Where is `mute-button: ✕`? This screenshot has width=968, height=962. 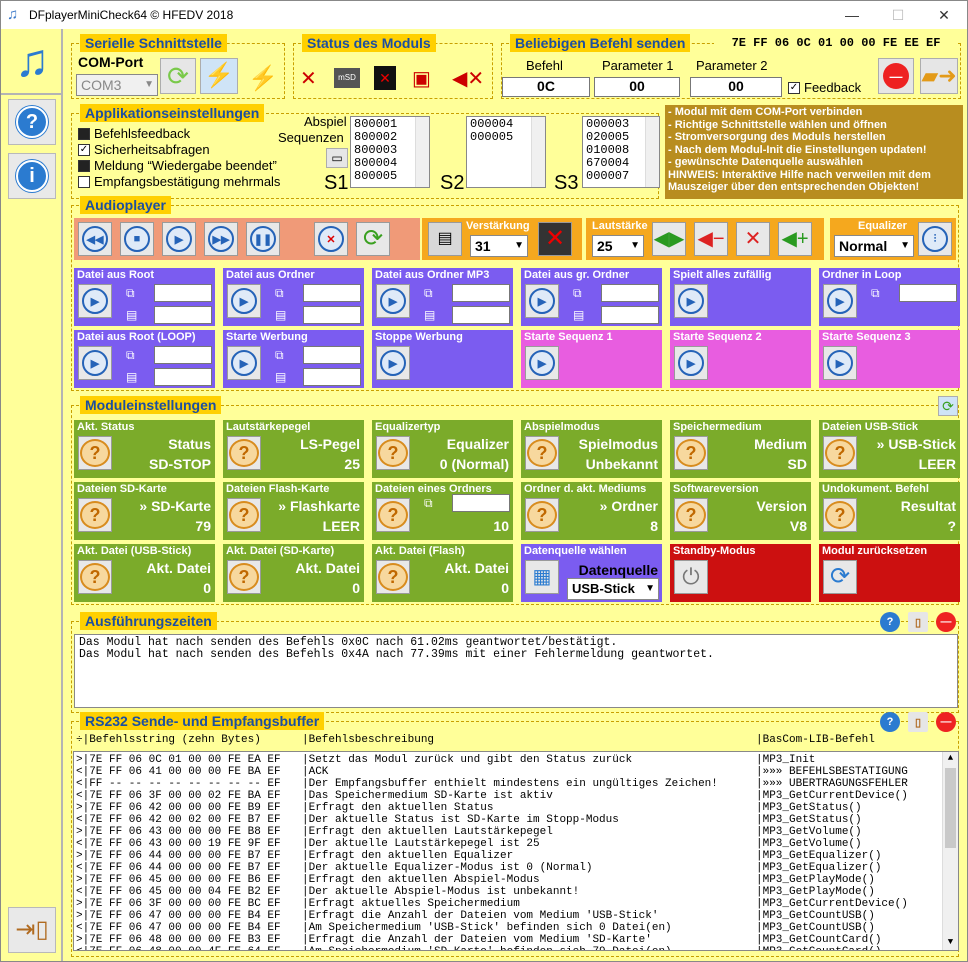 mute-button: ✕ is located at coordinates (753, 239).